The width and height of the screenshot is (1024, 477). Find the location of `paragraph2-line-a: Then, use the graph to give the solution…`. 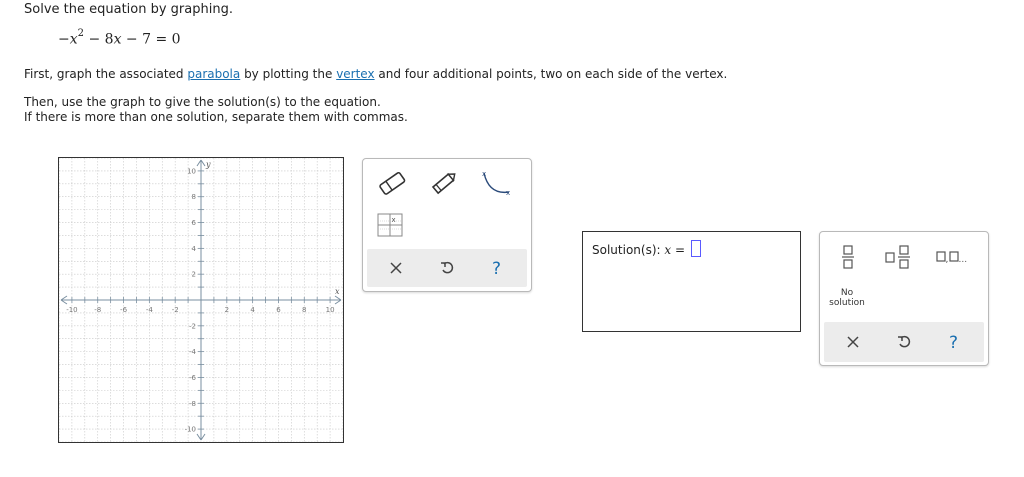

paragraph2-line-a: Then, use the graph to give the solution… is located at coordinates (202, 102).